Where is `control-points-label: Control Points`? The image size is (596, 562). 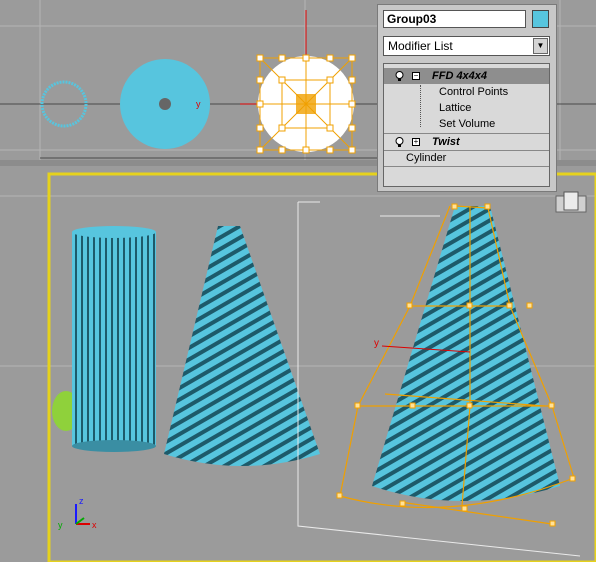 control-points-label: Control Points is located at coordinates (474, 92).